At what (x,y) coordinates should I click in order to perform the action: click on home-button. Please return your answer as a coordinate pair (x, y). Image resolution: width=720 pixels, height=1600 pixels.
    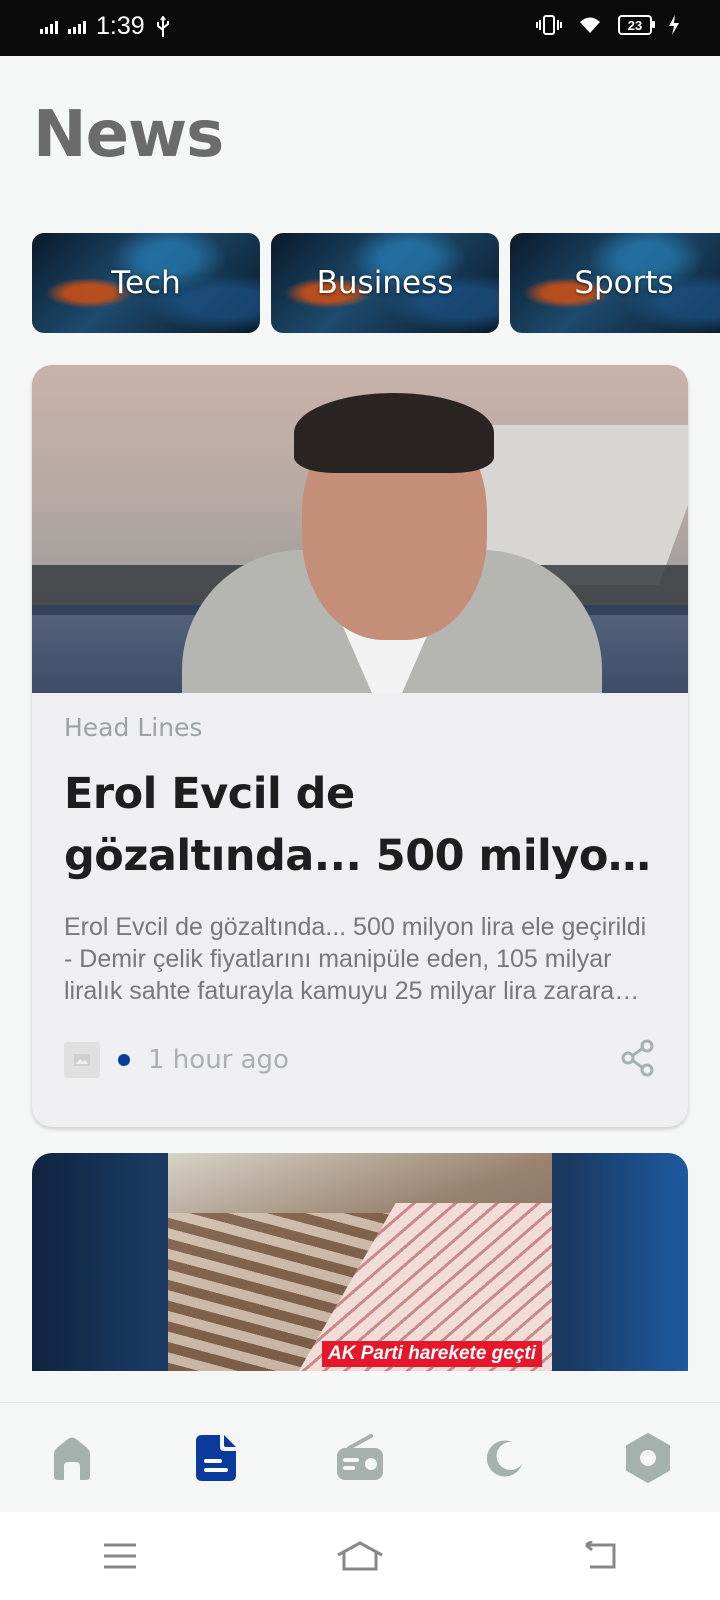
    Looking at the image, I should click on (360, 1556).